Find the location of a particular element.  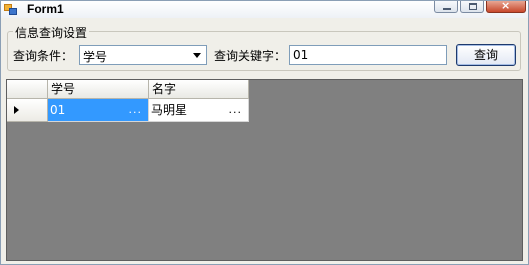

keyword-input: 01 is located at coordinates (368, 55).